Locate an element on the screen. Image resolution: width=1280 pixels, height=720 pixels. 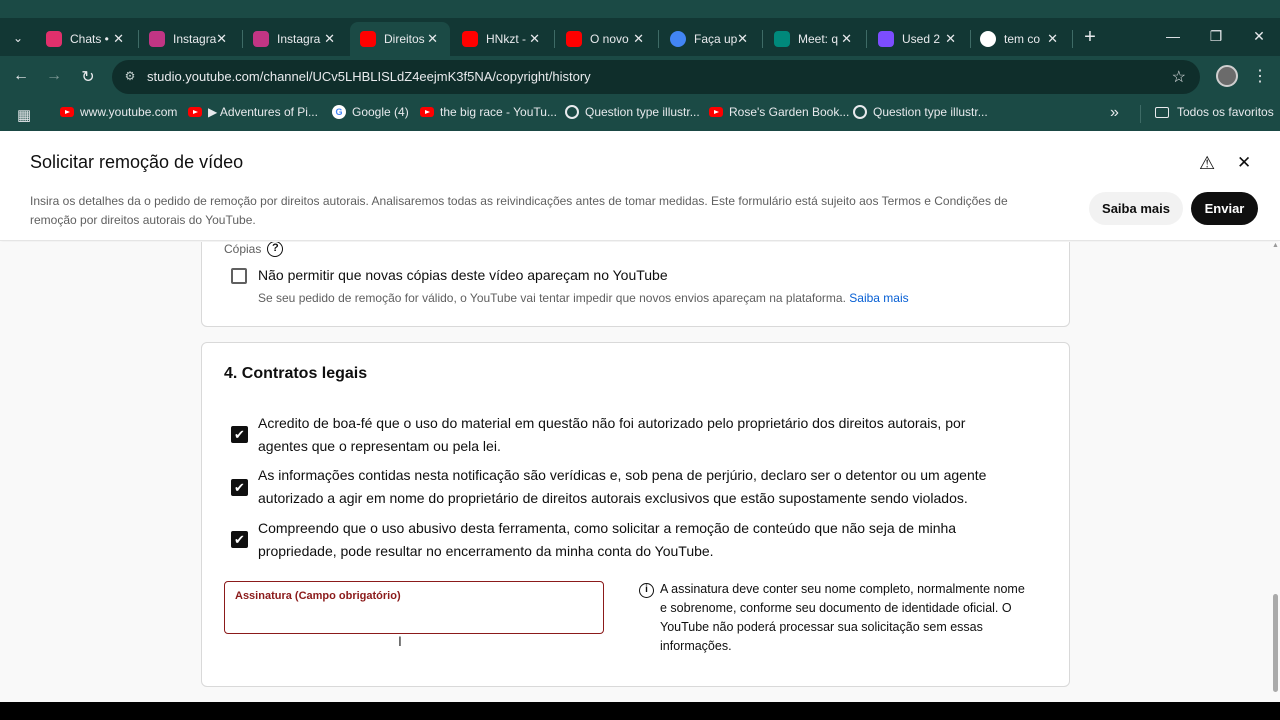
tab-instagram-1: Instagram ✕ is located at coordinates (189, 39).